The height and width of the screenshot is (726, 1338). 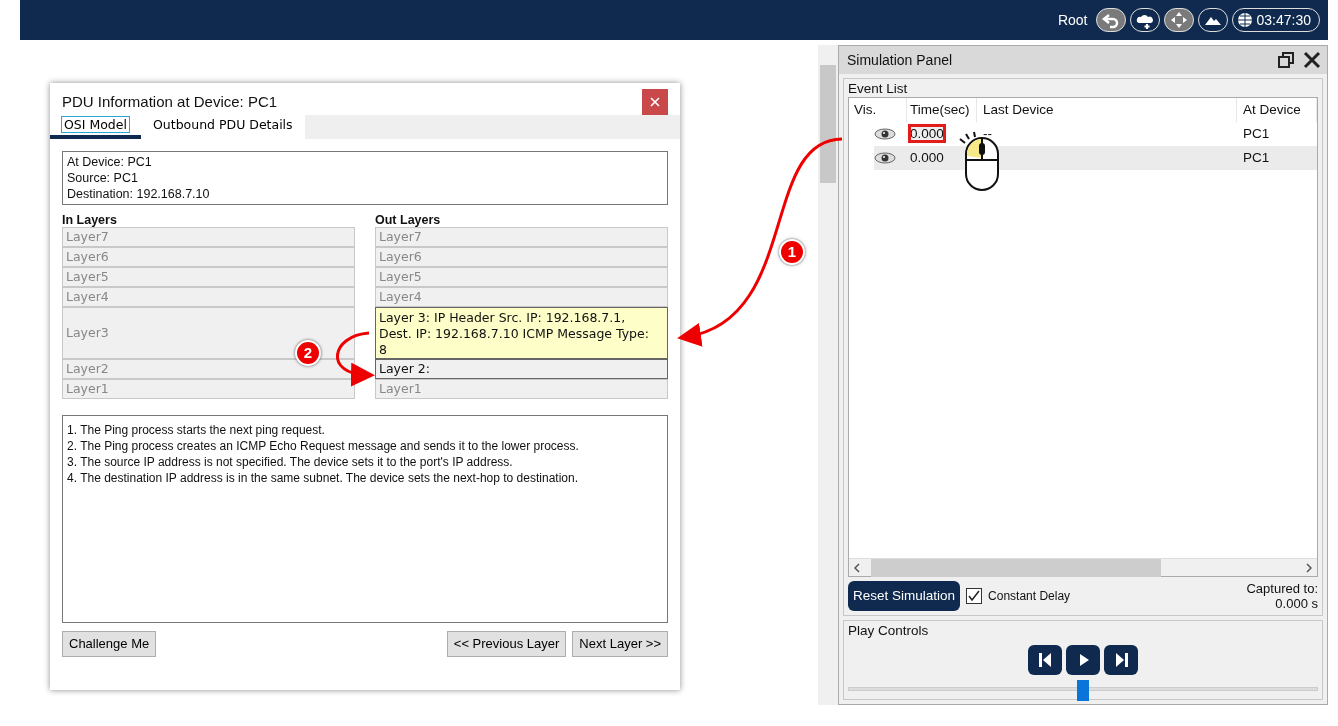 What do you see at coordinates (889, 631) in the screenshot?
I see `group-label: Play Controls` at bounding box center [889, 631].